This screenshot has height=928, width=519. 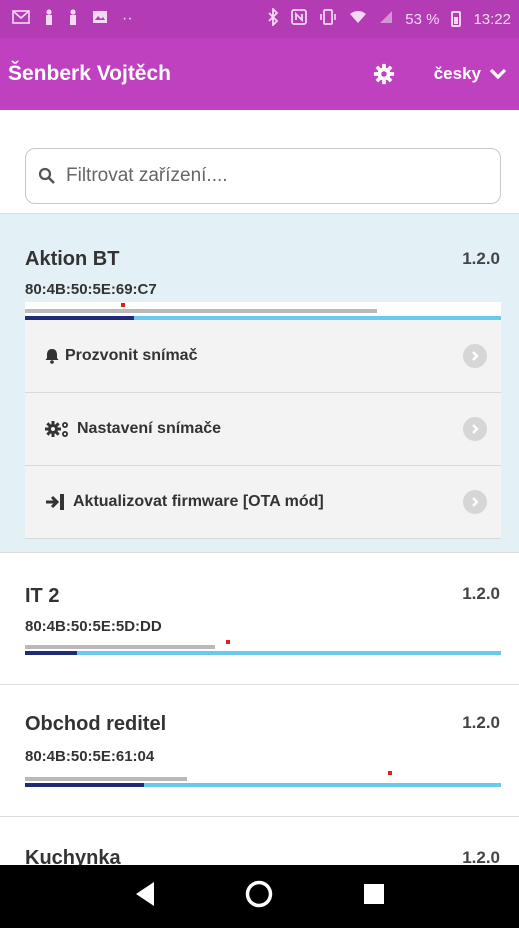 I want to click on language-label: česky, so click(x=457, y=73).